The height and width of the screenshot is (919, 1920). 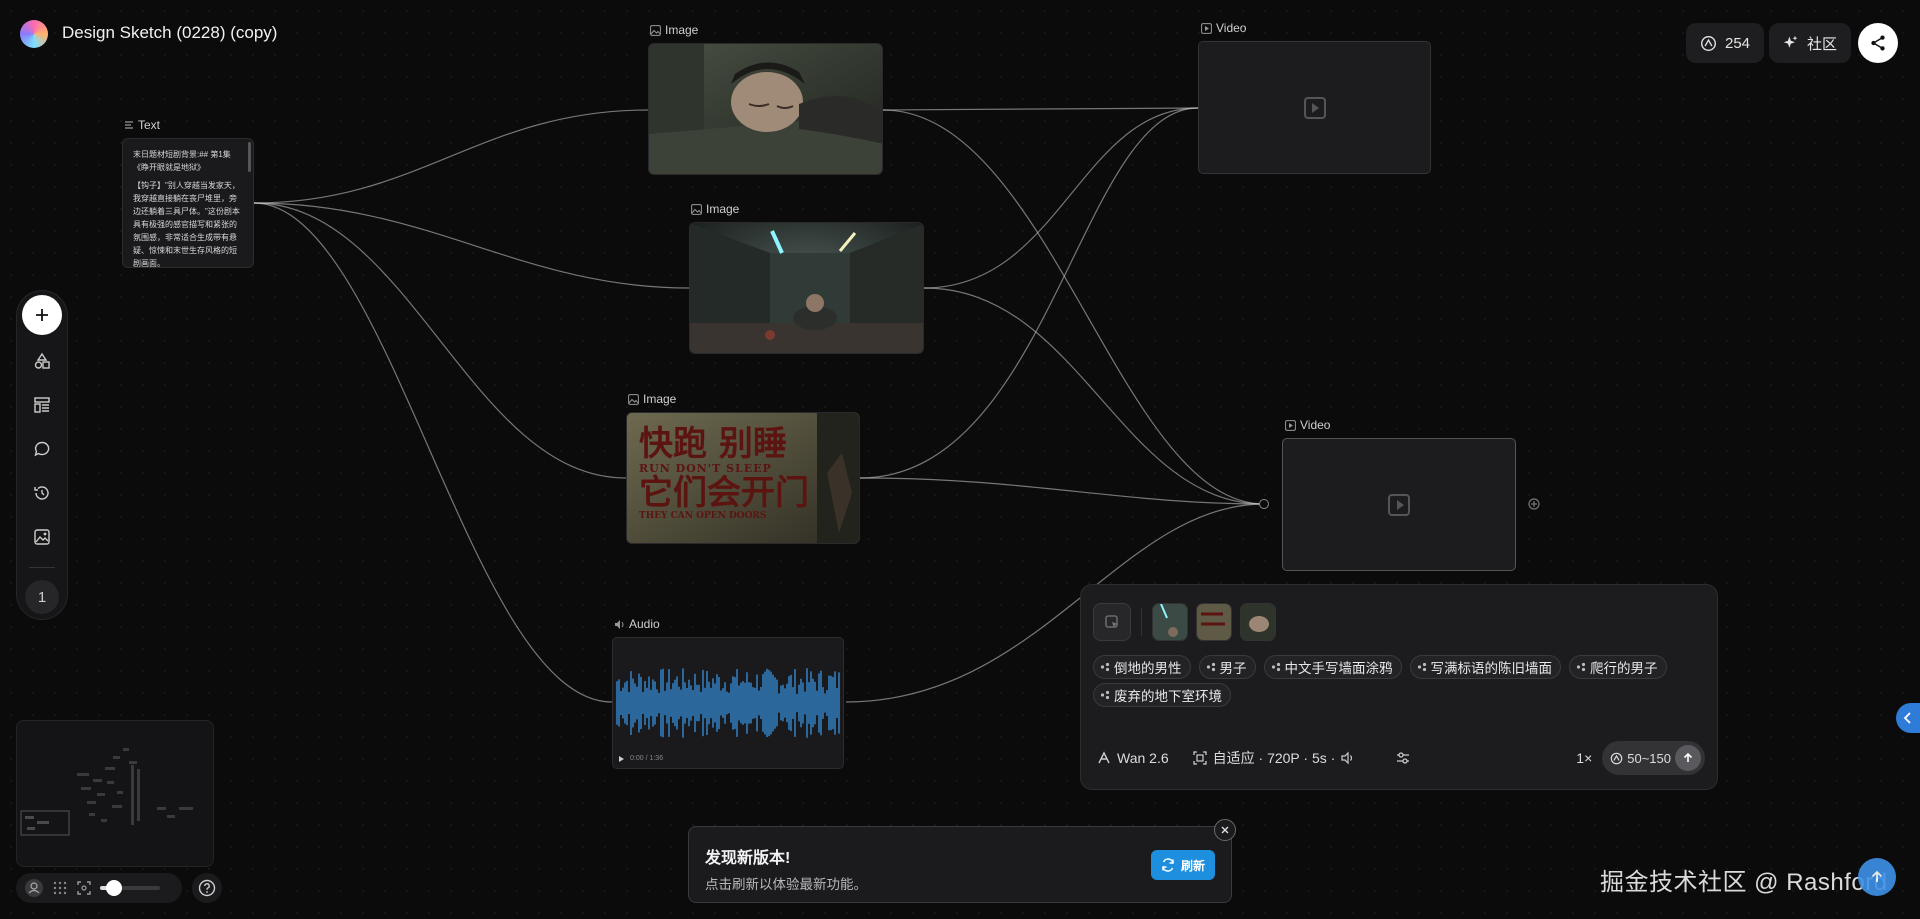 I want to click on select-reference-button, so click(x=1112, y=622).